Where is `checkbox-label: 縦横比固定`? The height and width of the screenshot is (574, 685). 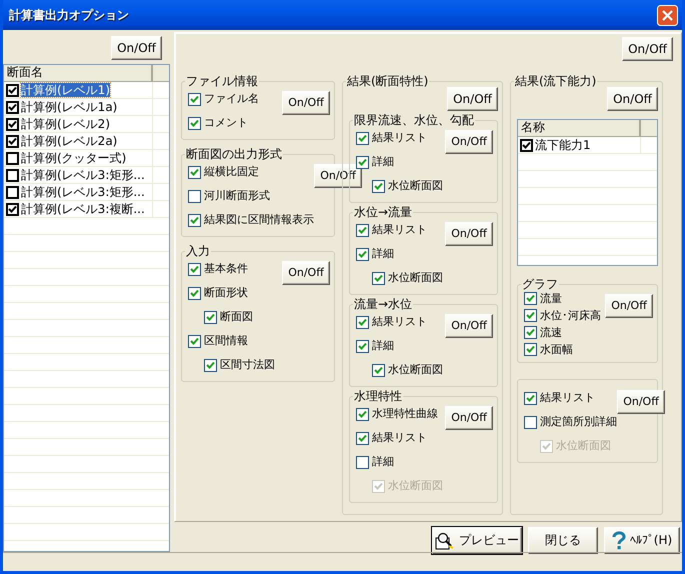 checkbox-label: 縦横比固定 is located at coordinates (231, 172).